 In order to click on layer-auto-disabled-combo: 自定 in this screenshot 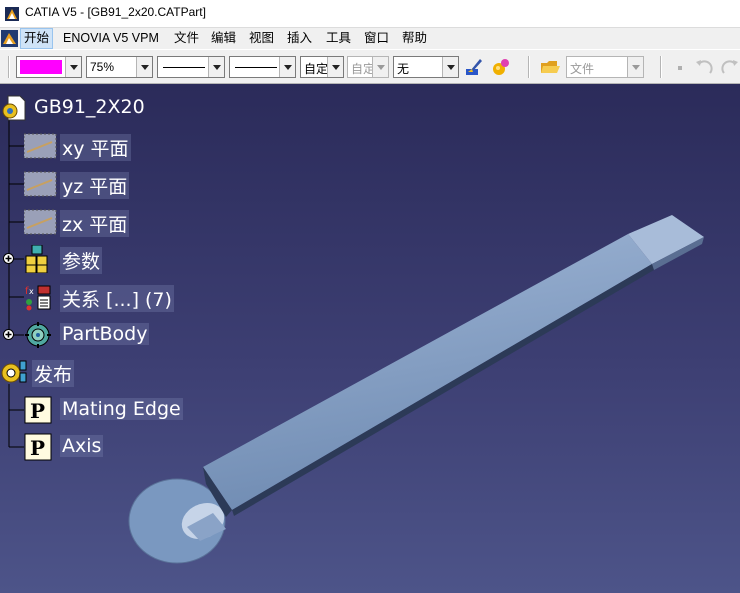, I will do `click(368, 67)`.